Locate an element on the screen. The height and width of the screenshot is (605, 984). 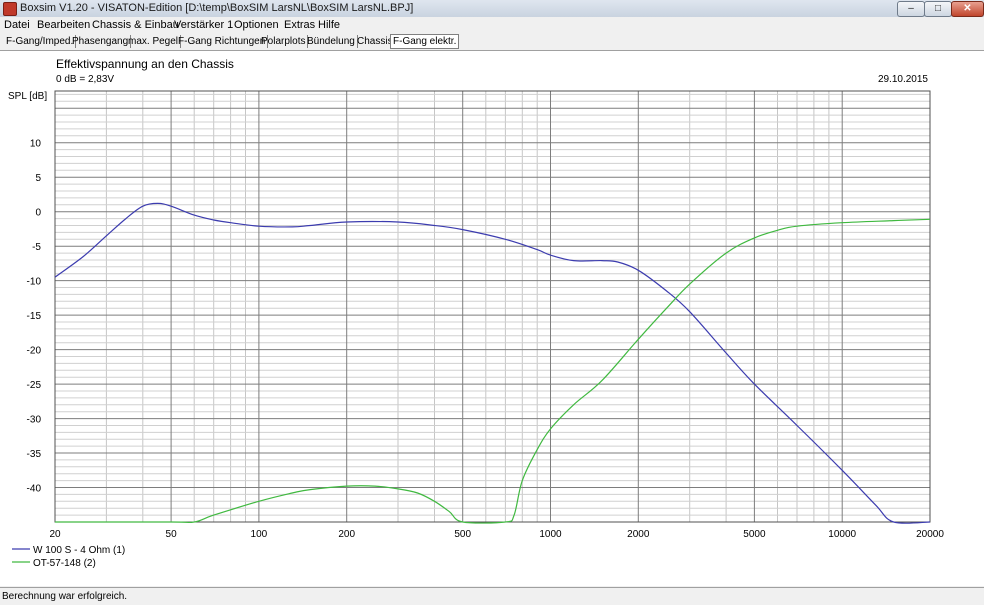
chart-date: 29.10.2015 is located at coordinates (903, 79).